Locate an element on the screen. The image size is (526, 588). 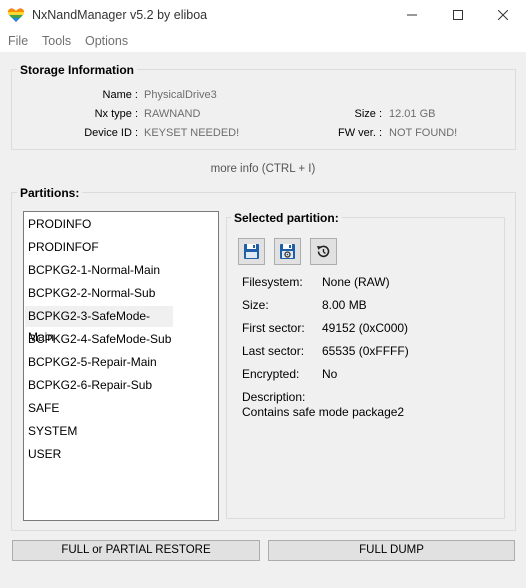
fw-ver-value: NOT FOUND! is located at coordinates (423, 133).